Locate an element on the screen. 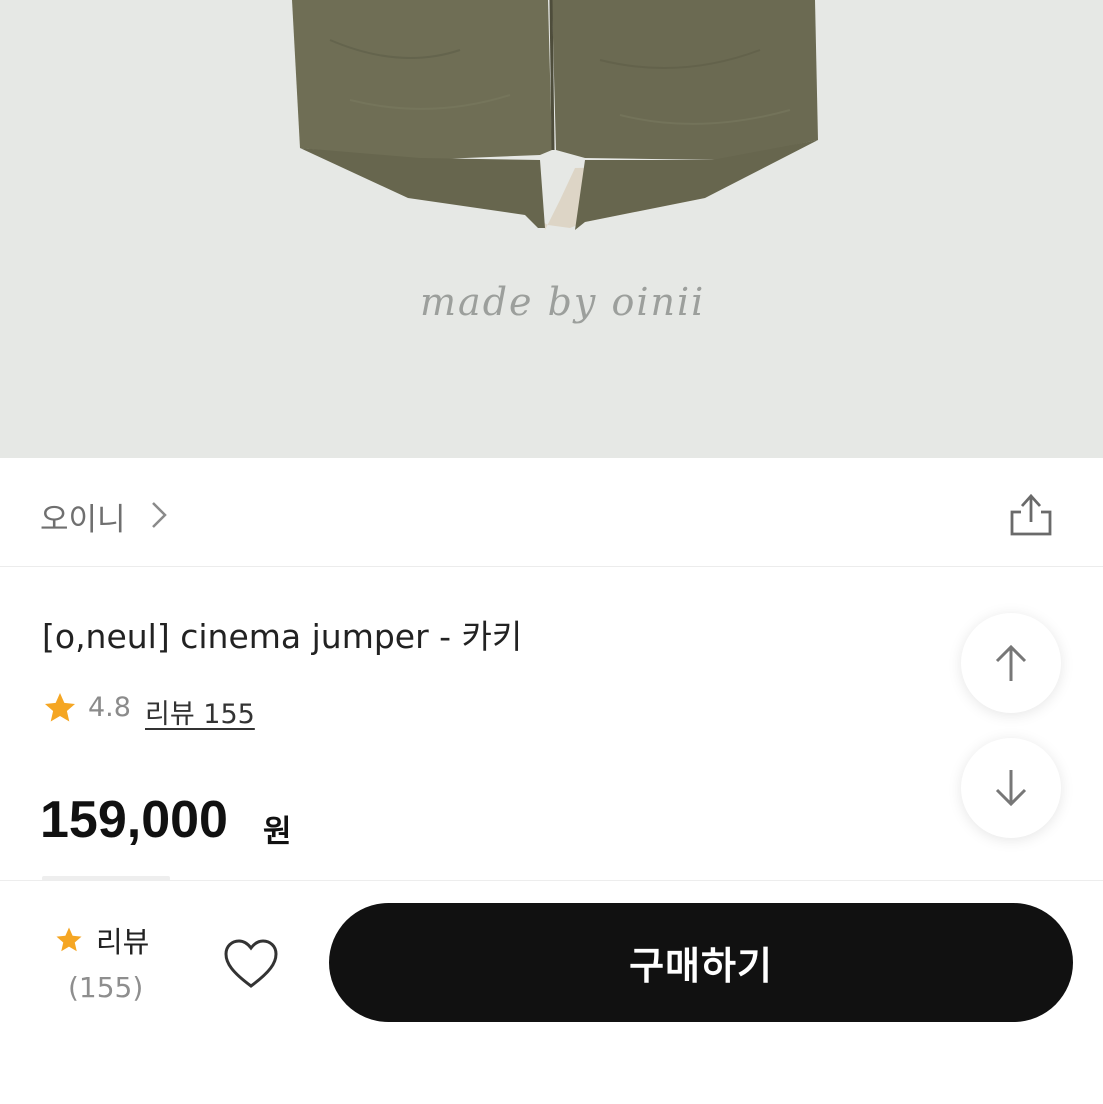  scroll-up-button is located at coordinates (1011, 663).